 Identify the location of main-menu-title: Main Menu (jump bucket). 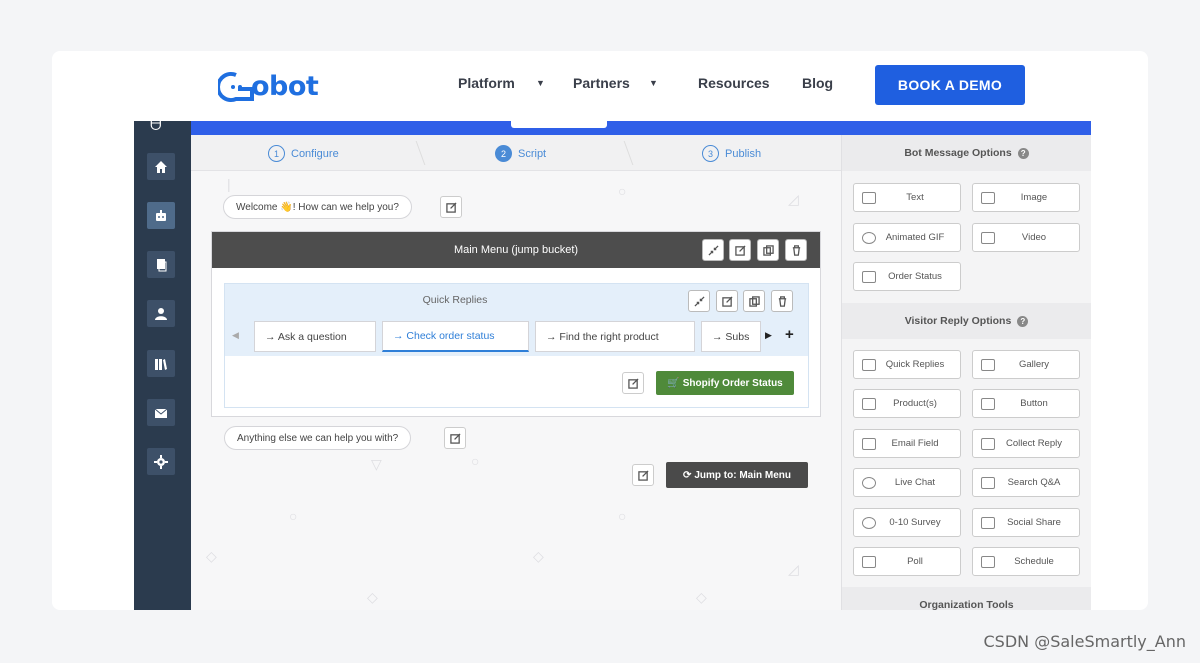
(516, 250).